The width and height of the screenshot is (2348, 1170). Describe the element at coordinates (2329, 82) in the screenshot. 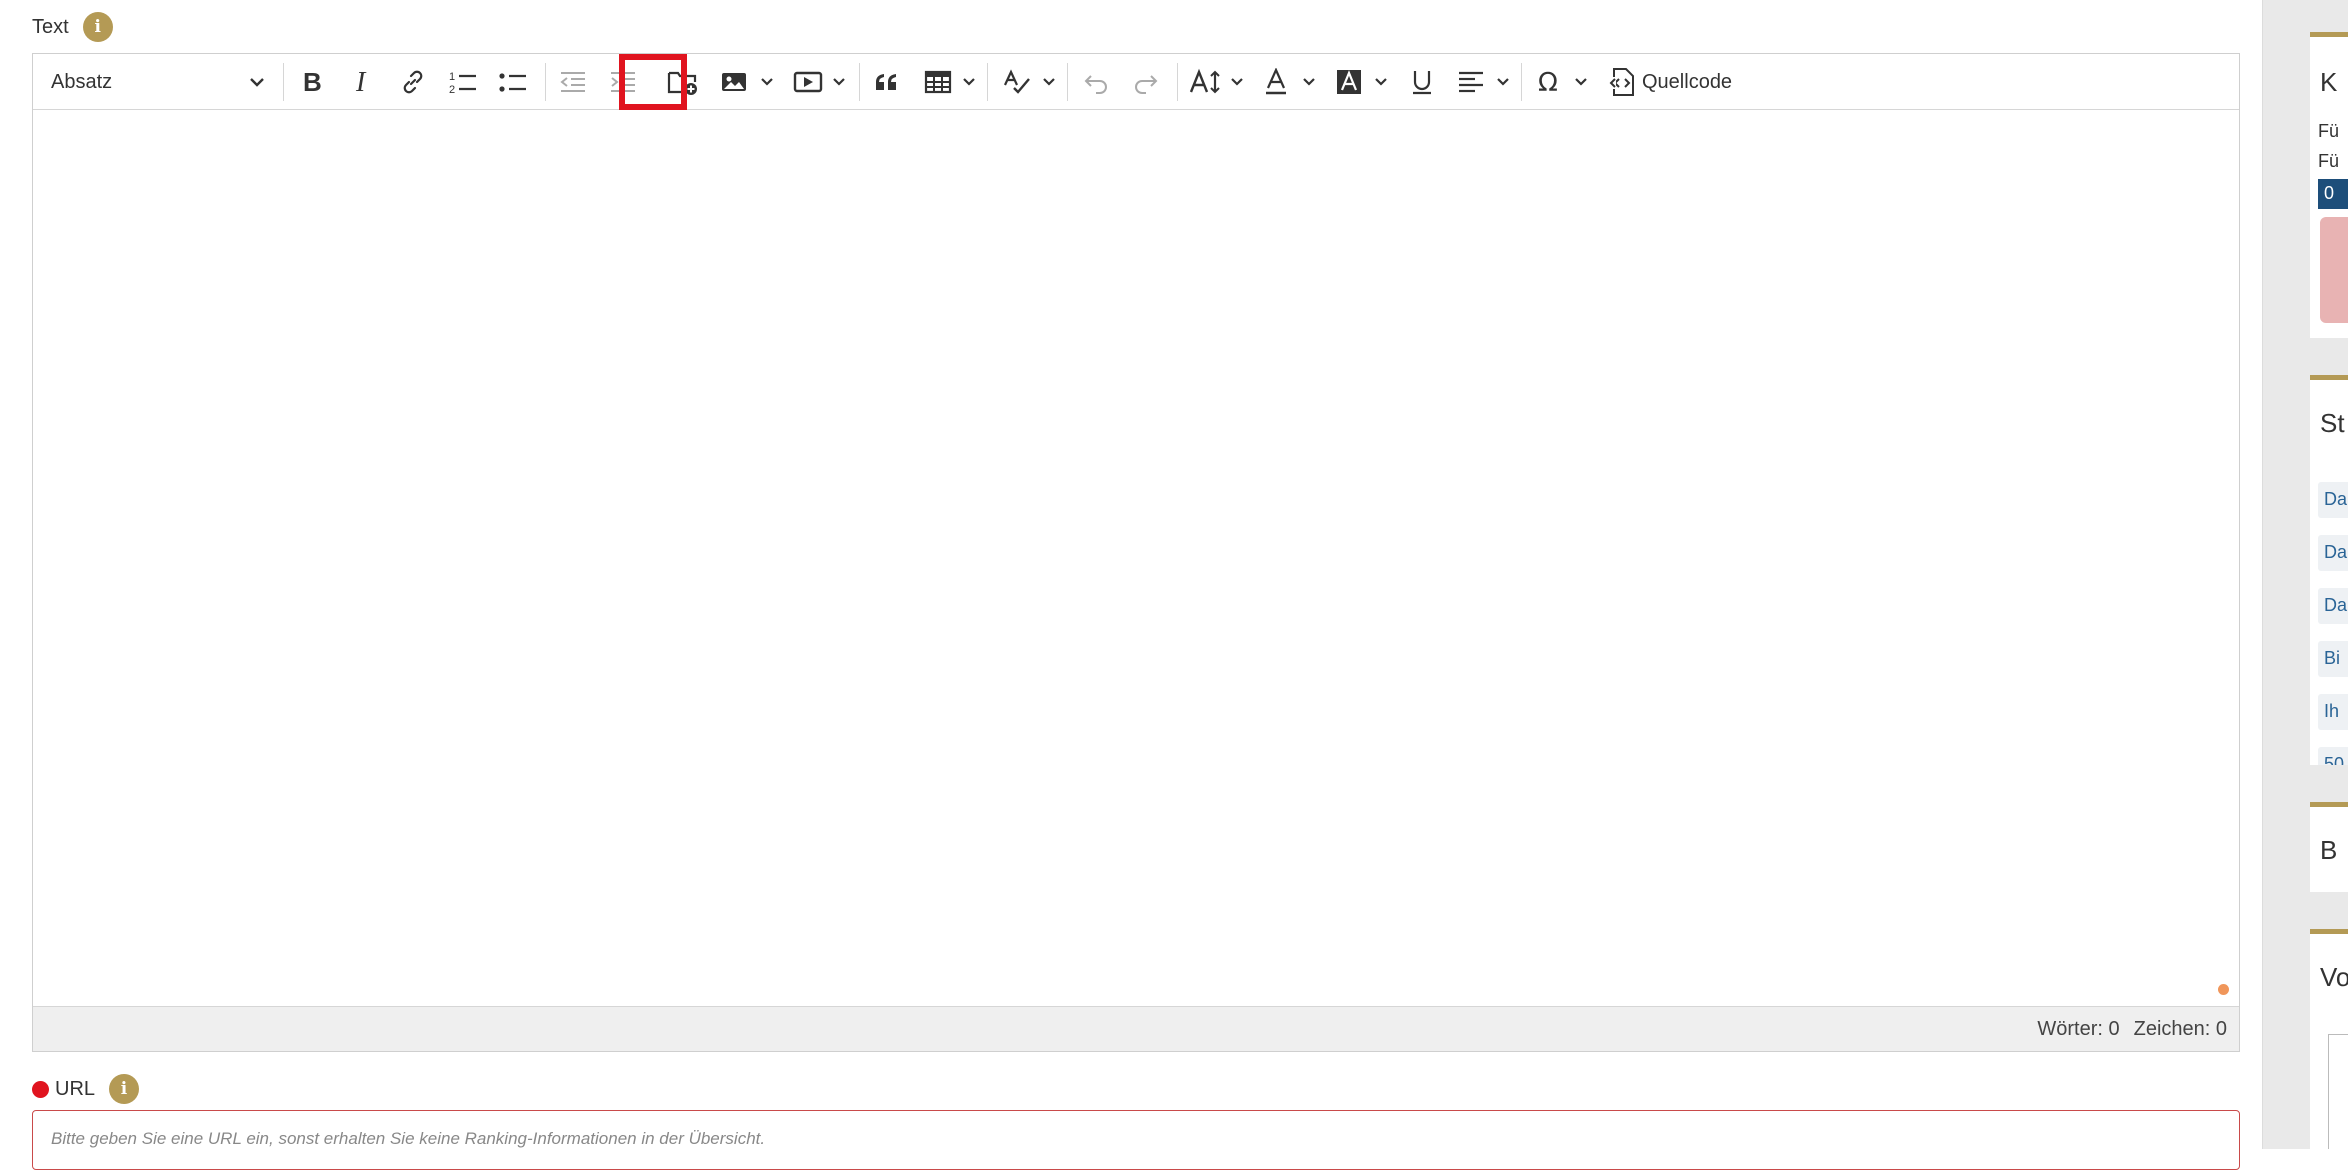

I see `card-title: K` at that location.